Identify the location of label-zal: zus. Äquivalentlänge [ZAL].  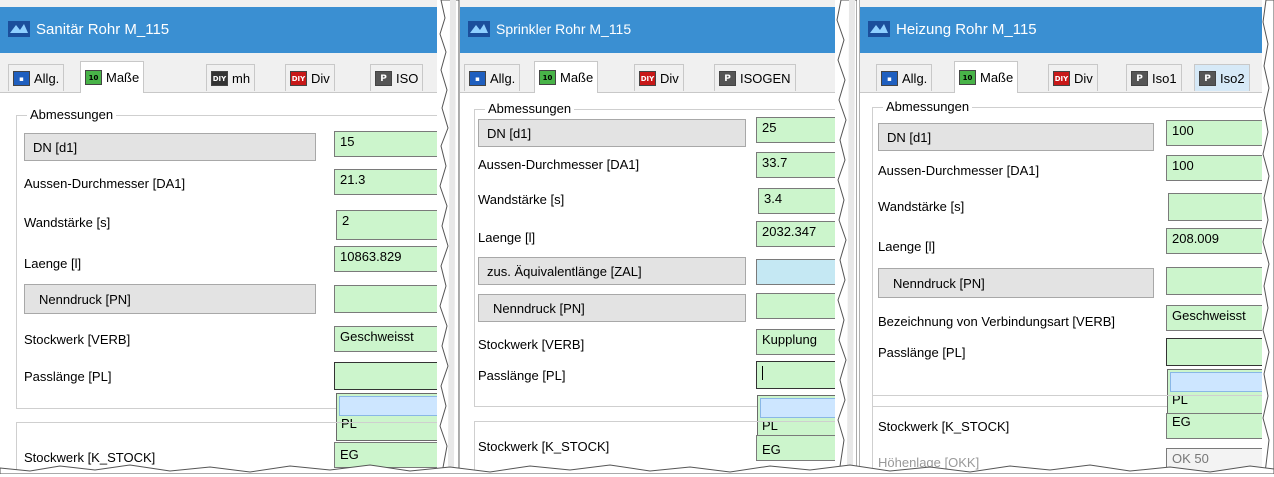
(612, 271).